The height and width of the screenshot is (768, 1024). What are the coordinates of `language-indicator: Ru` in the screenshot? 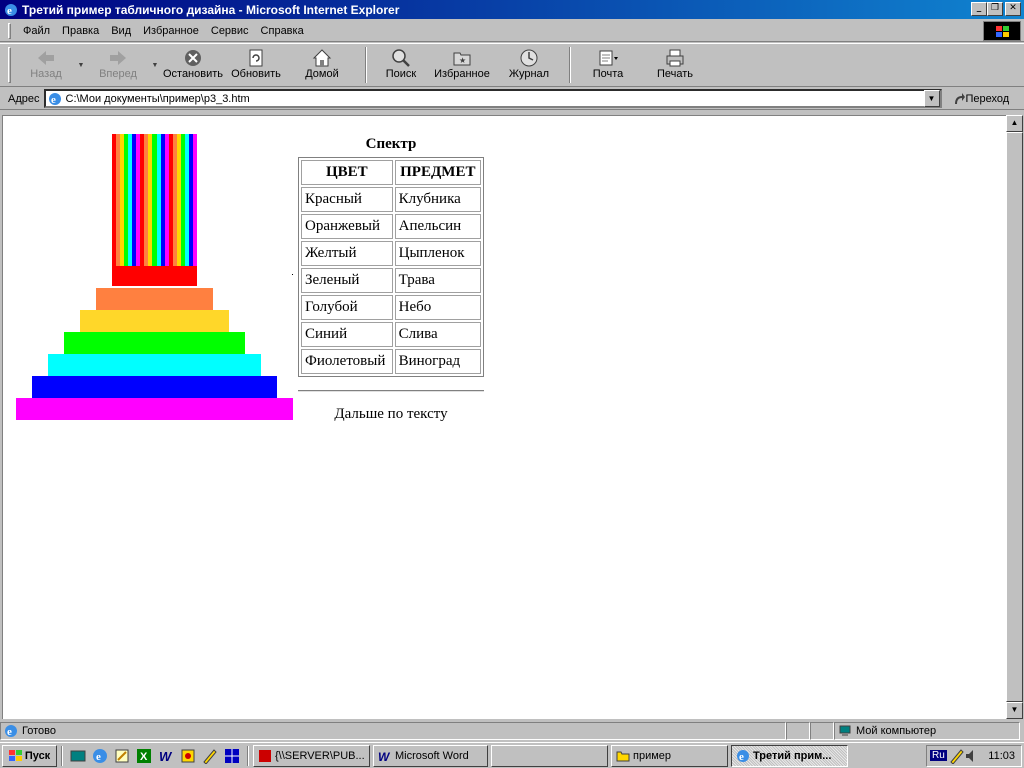 It's located at (938, 755).